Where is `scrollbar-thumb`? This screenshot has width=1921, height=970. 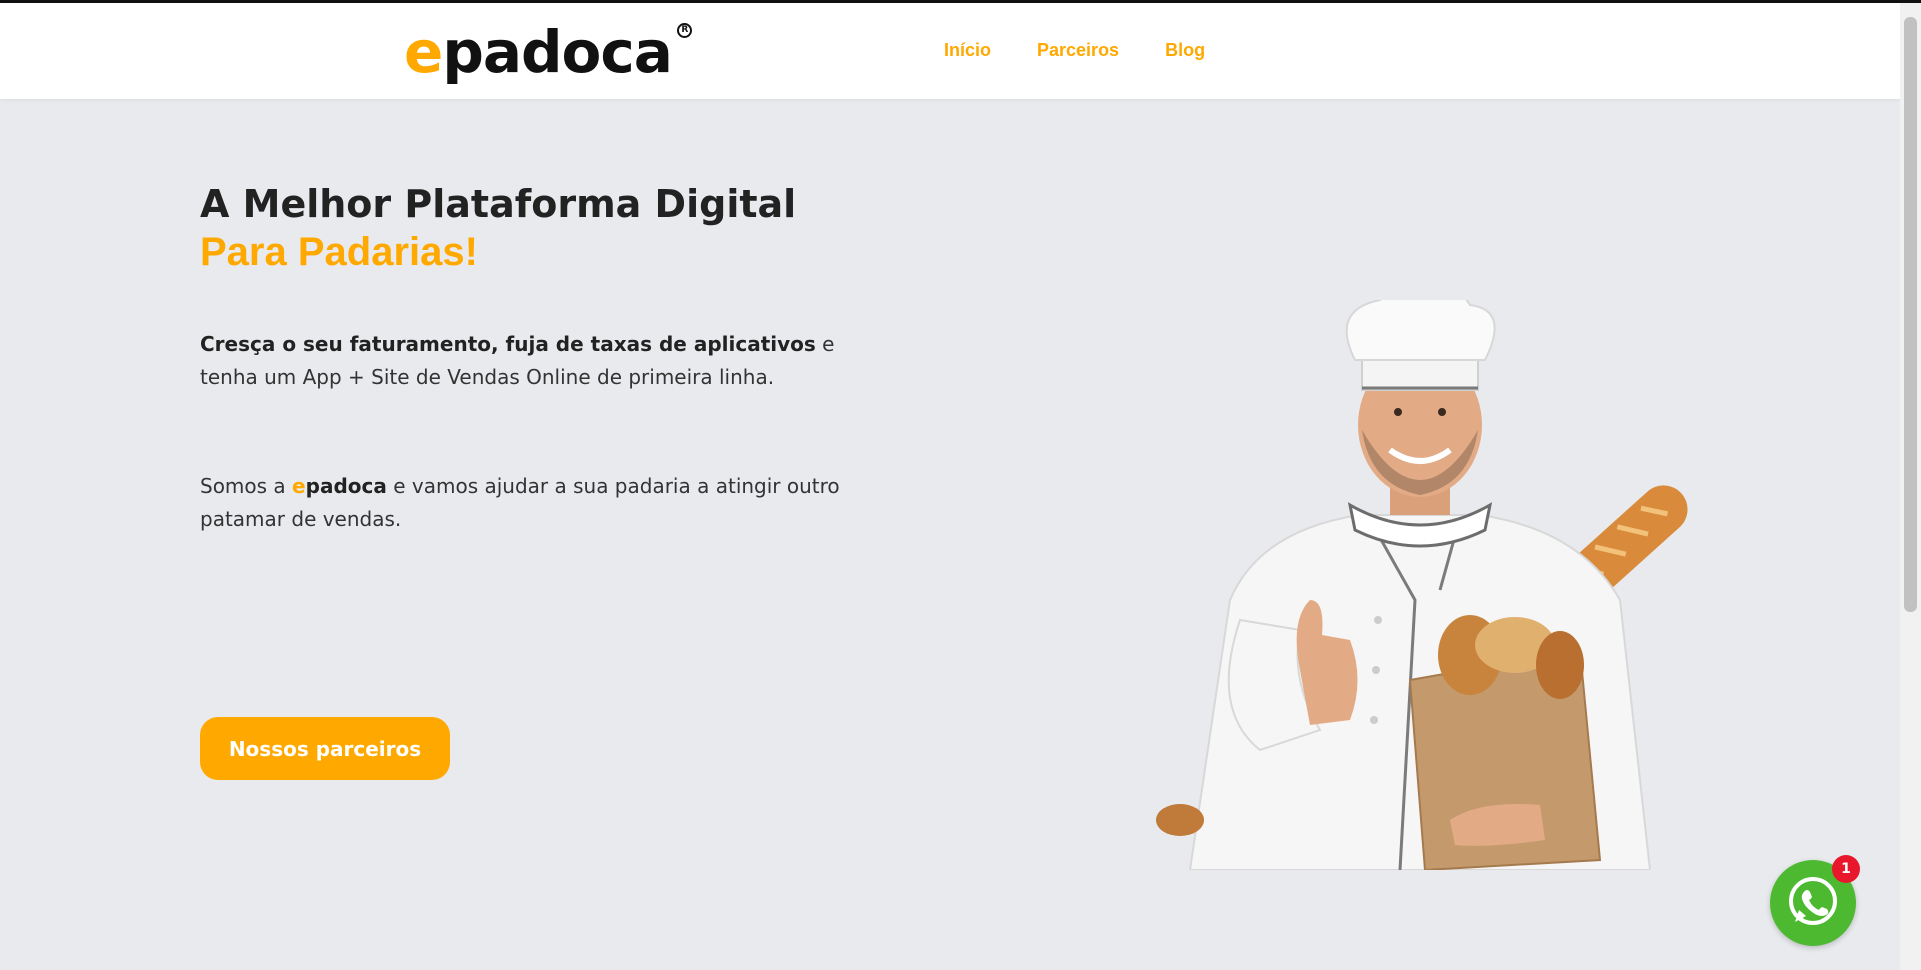
scrollbar-thumb is located at coordinates (1910, 314).